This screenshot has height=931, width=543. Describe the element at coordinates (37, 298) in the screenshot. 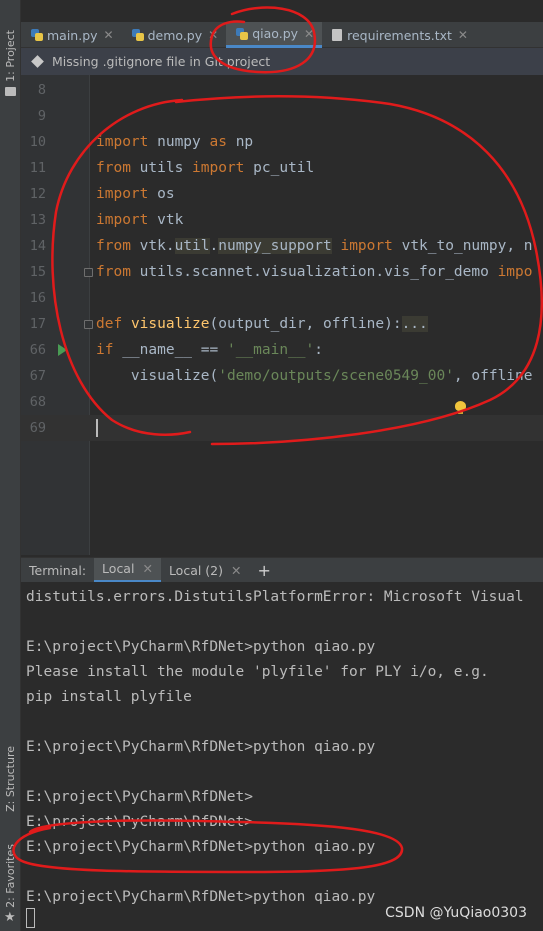

I see `line-number: 16` at that location.